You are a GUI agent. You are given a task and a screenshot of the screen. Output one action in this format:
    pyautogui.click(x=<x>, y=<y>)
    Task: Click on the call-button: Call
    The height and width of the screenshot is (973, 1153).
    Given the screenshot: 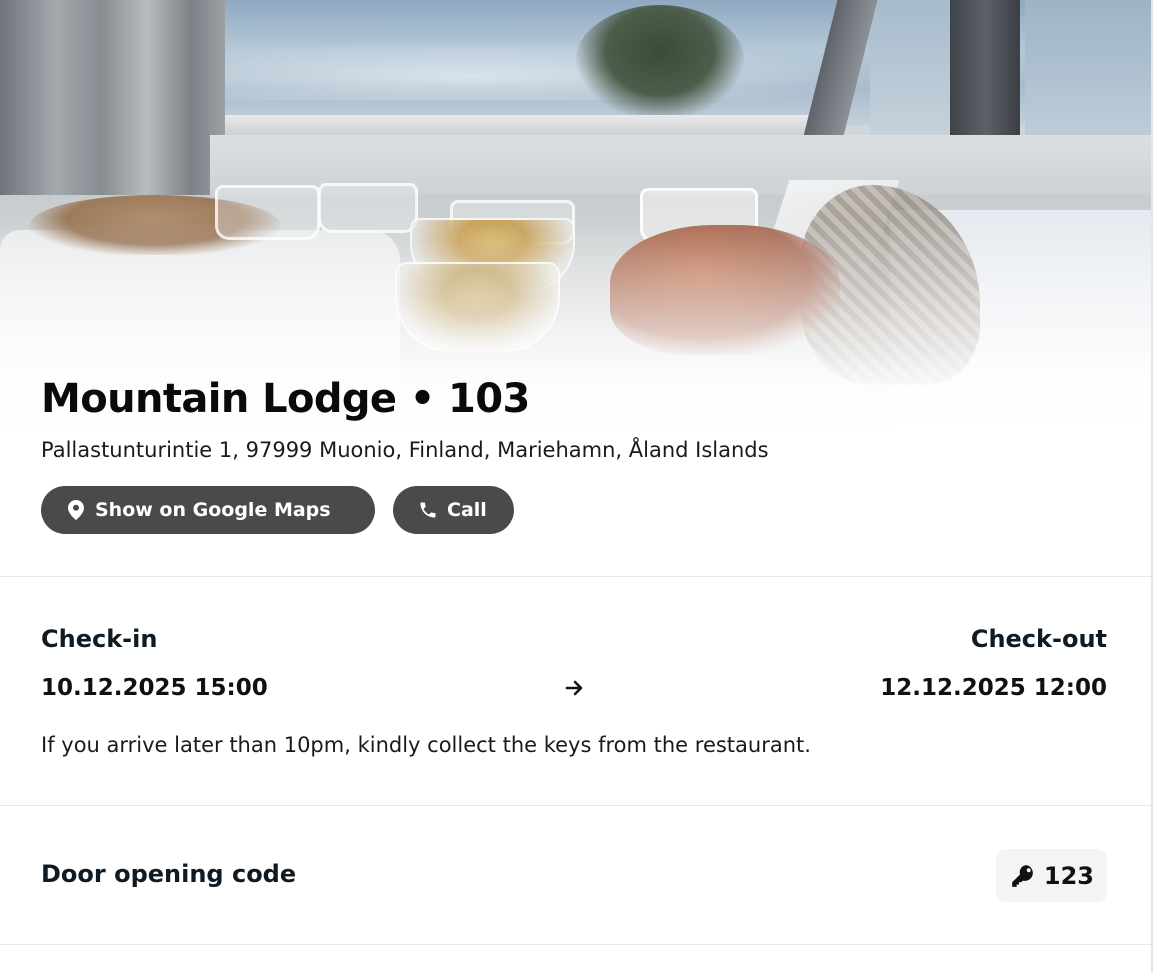 What is the action you would take?
    pyautogui.click(x=453, y=510)
    